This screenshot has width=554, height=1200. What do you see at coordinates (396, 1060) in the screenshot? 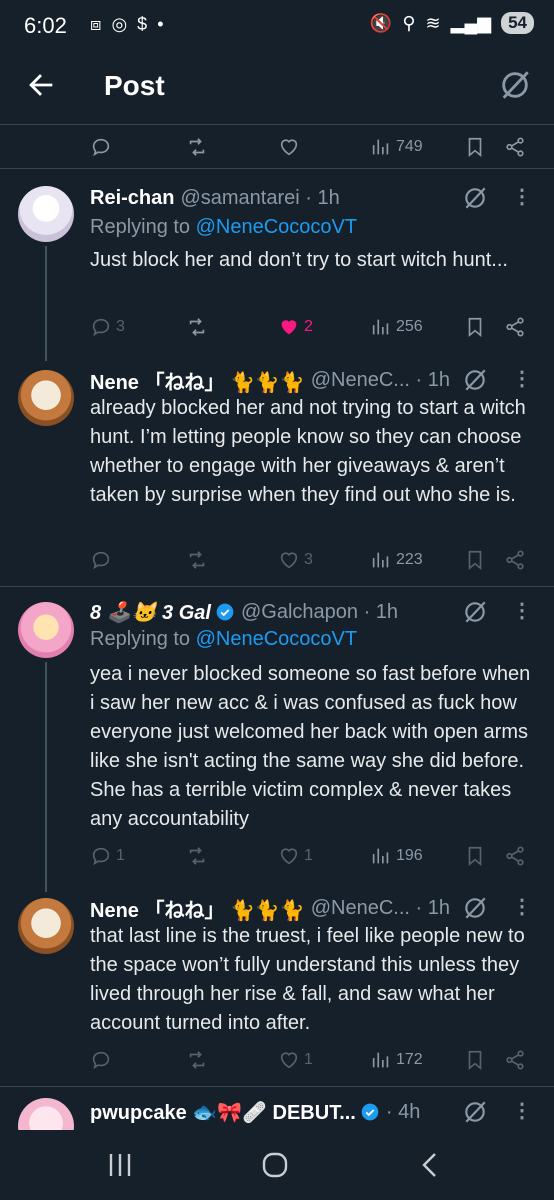
I see `views-button: 172` at bounding box center [396, 1060].